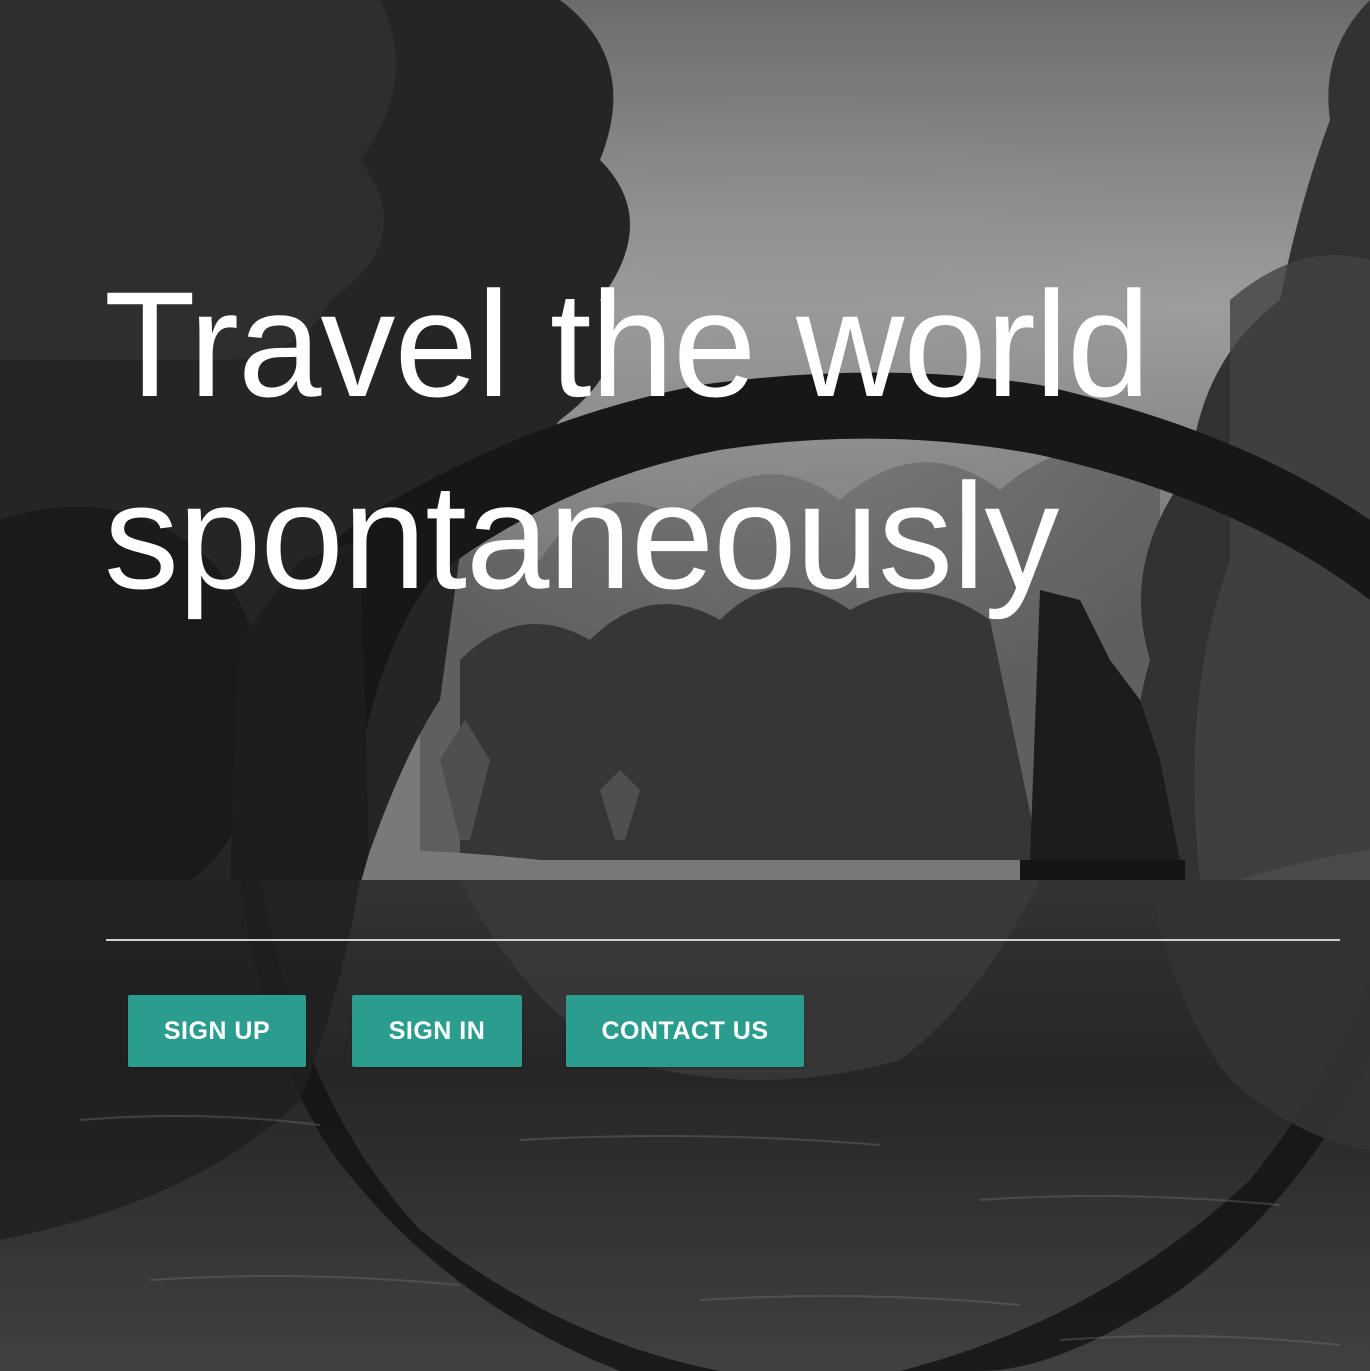 This screenshot has width=1370, height=1371. I want to click on divider, so click(723, 940).